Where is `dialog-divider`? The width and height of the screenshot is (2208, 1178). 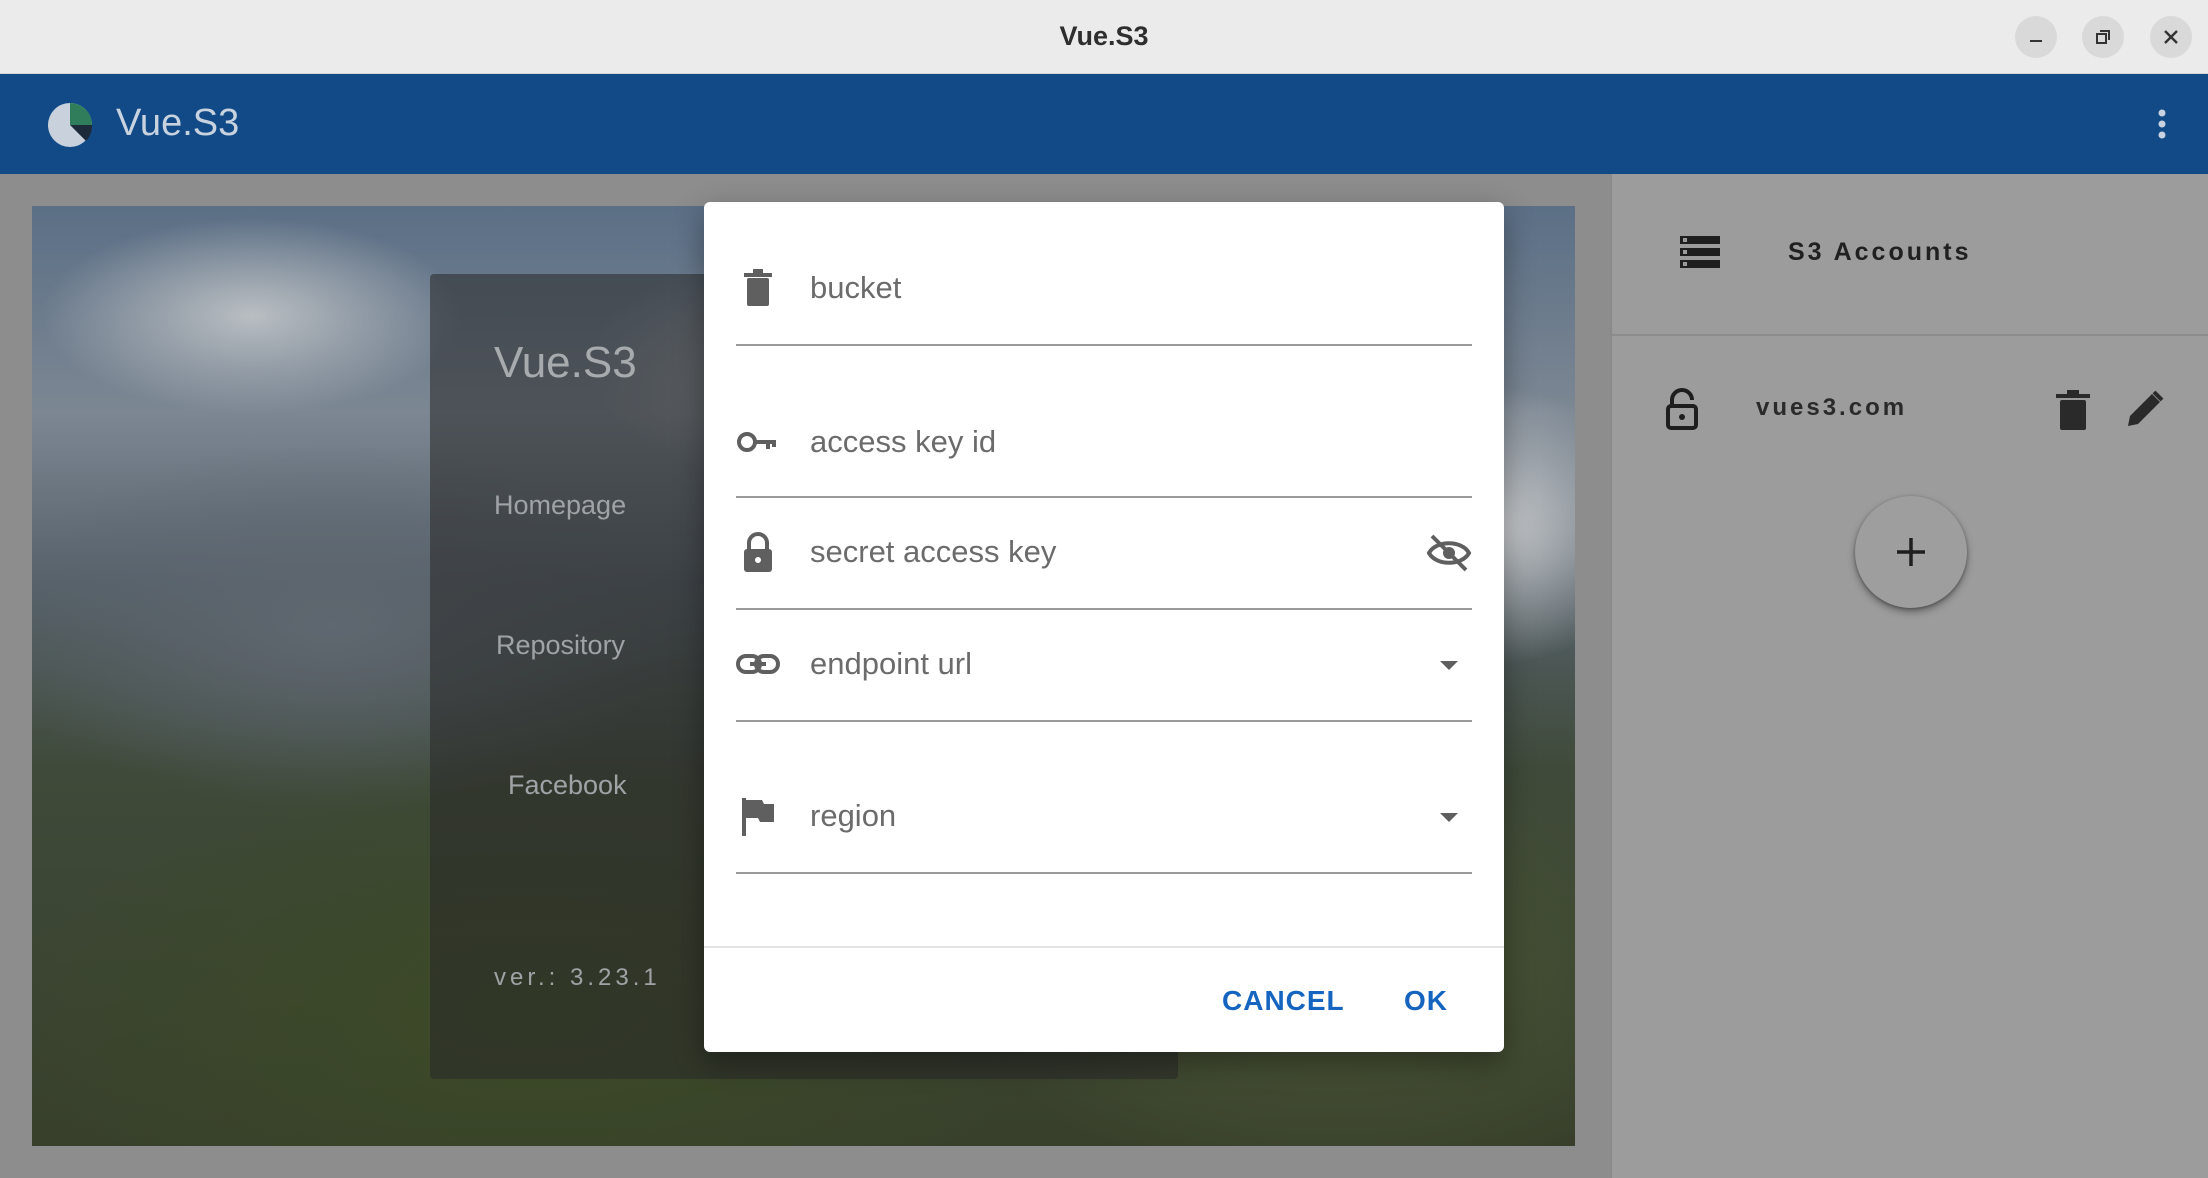
dialog-divider is located at coordinates (1104, 947).